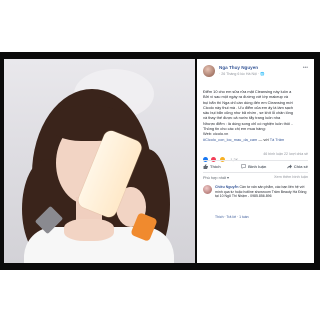  I want to click on share-icon, so click(289, 166).